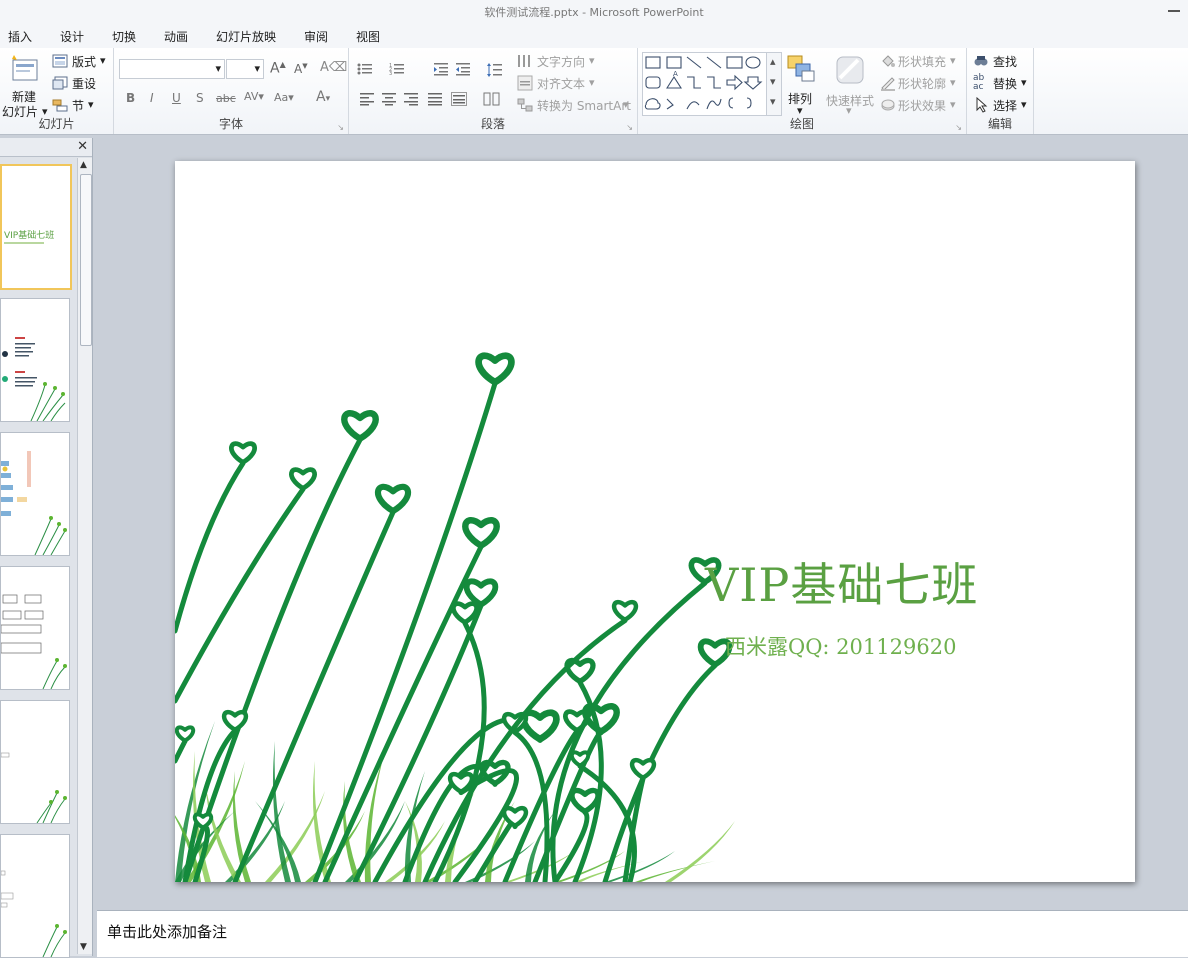 The image size is (1188, 958). Describe the element at coordinates (226, 98) in the screenshot. I see `strikethrough-icon: abc` at that location.